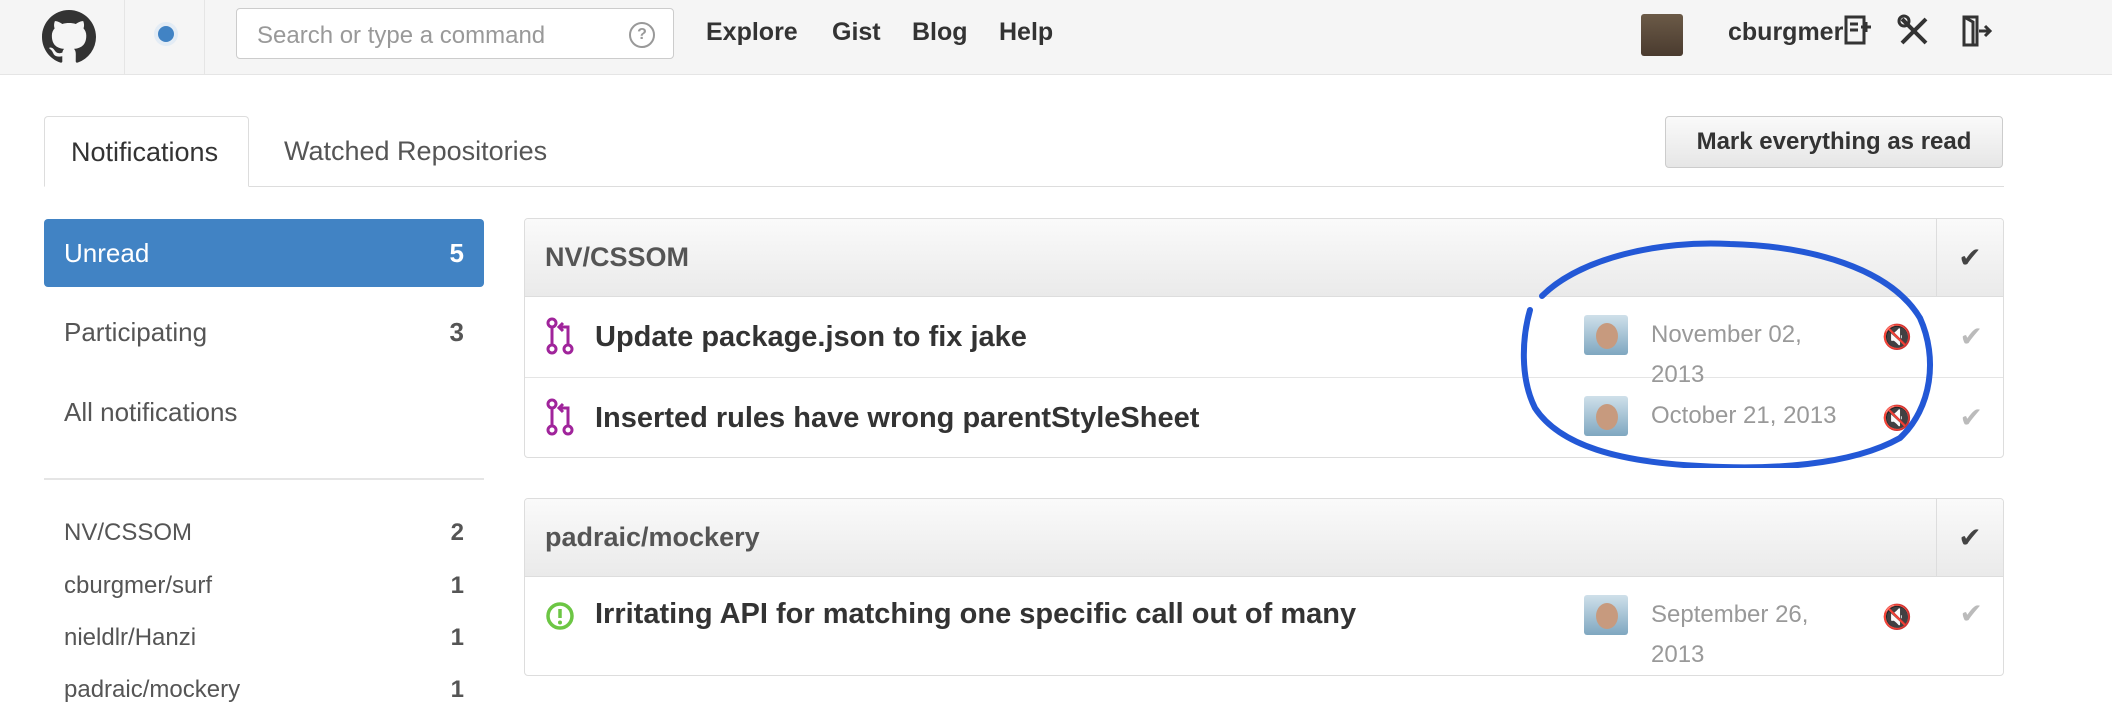 The image size is (2112, 715). I want to click on notification-date: September 26, 2013, so click(1730, 634).